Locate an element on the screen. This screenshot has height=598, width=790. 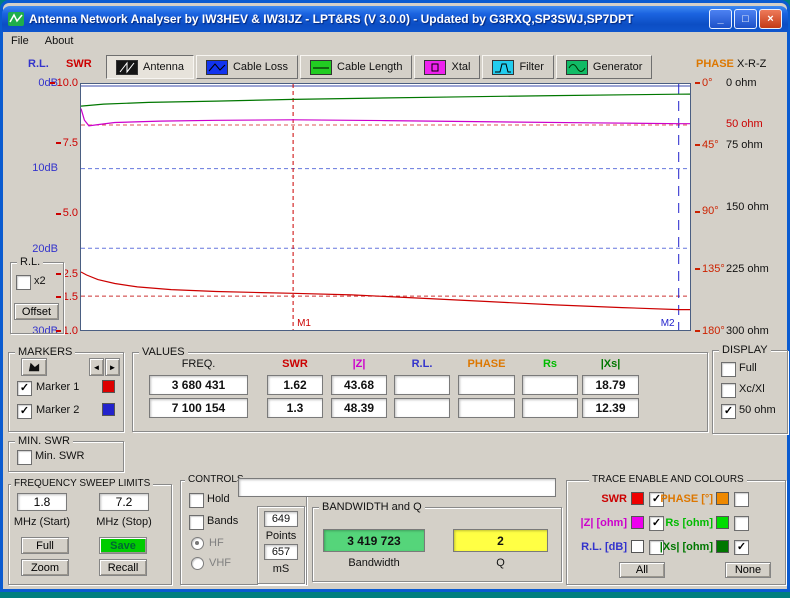
m1-rs-value is located at coordinates (550, 385).